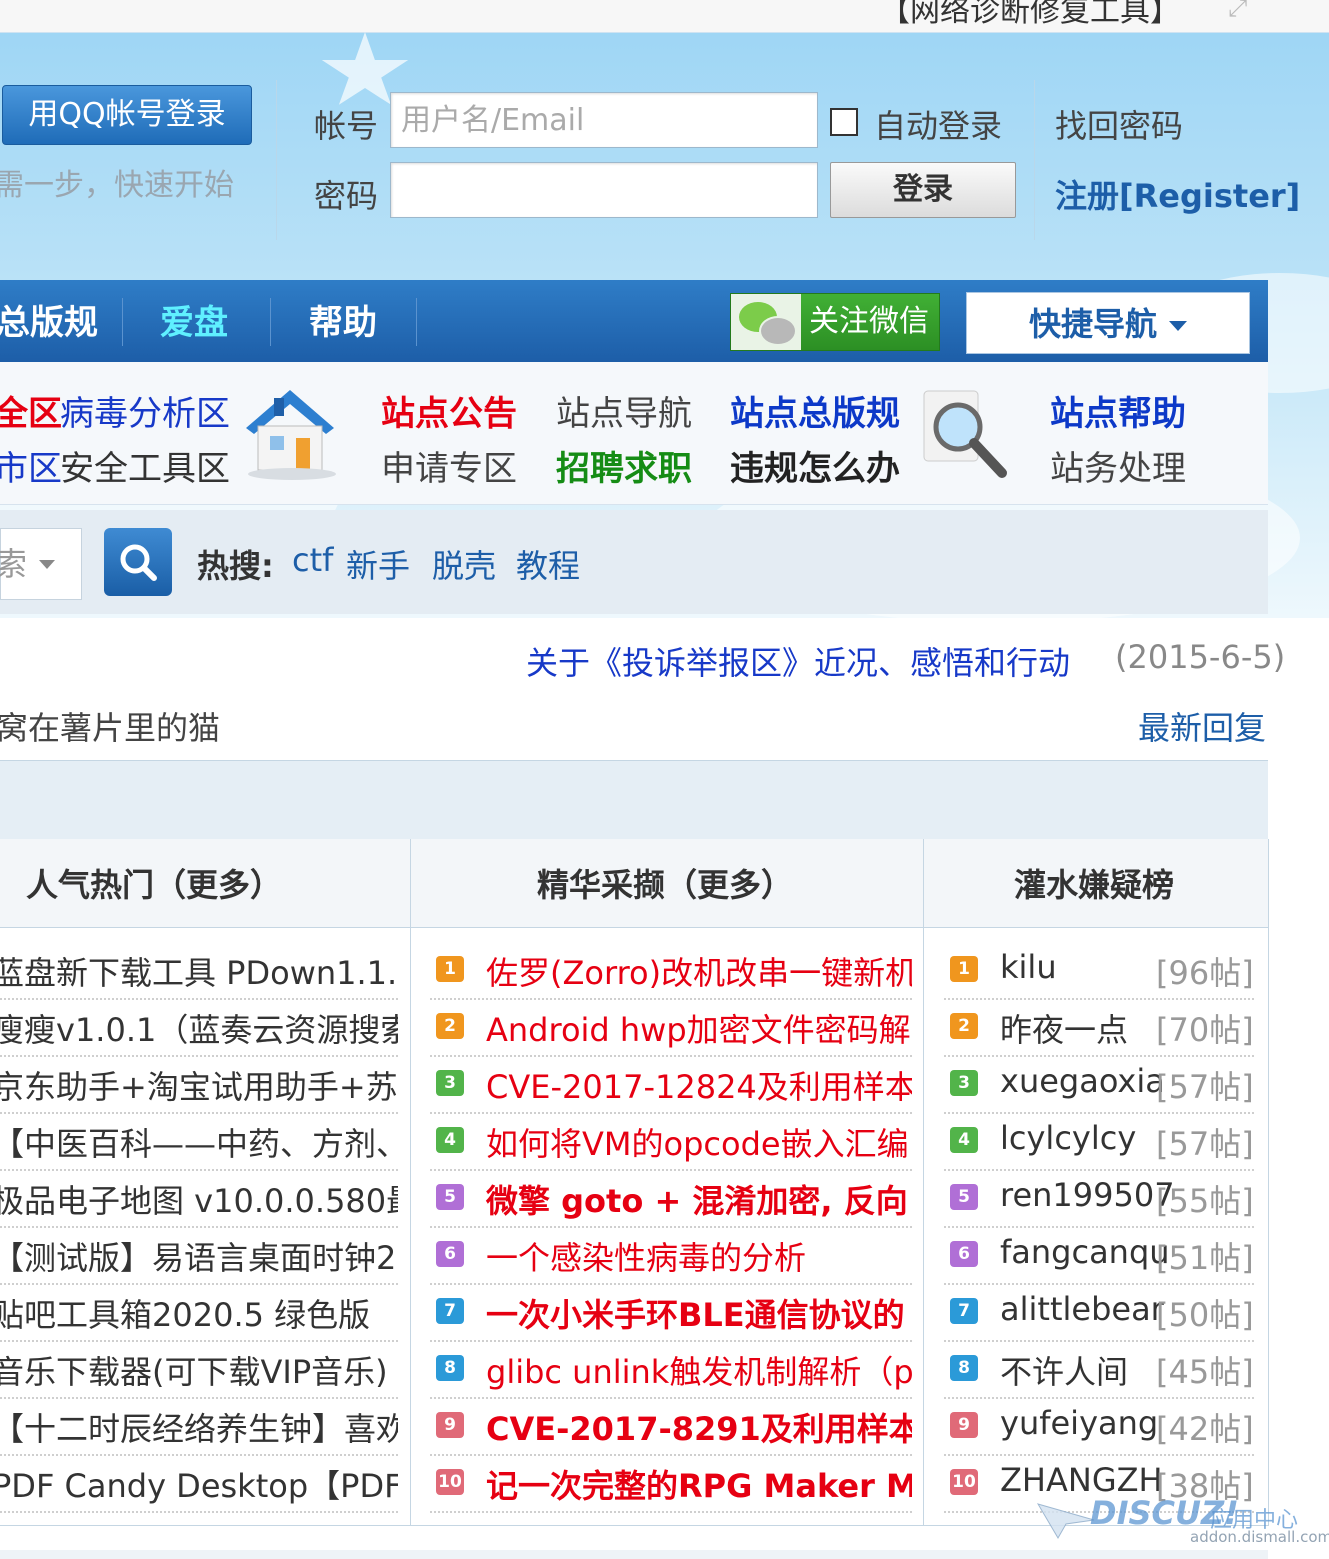 This screenshot has height=1559, width=1329. I want to click on search-button, so click(138, 562).